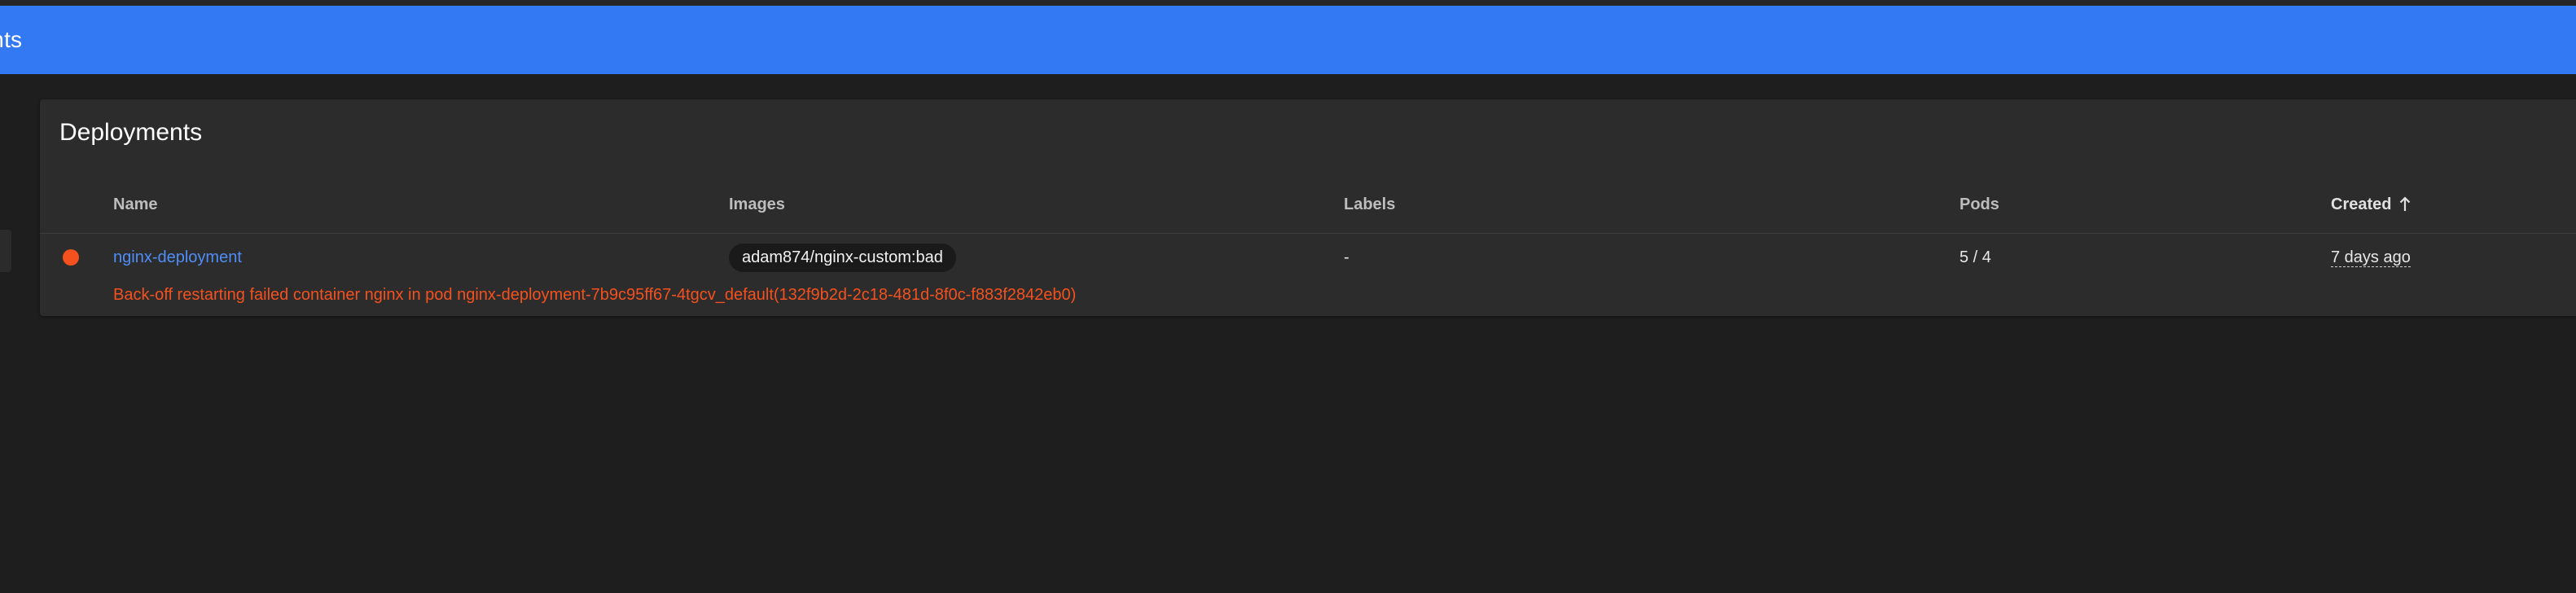 This screenshot has width=2576, height=593. I want to click on column-header-pods: Pods, so click(1979, 204).